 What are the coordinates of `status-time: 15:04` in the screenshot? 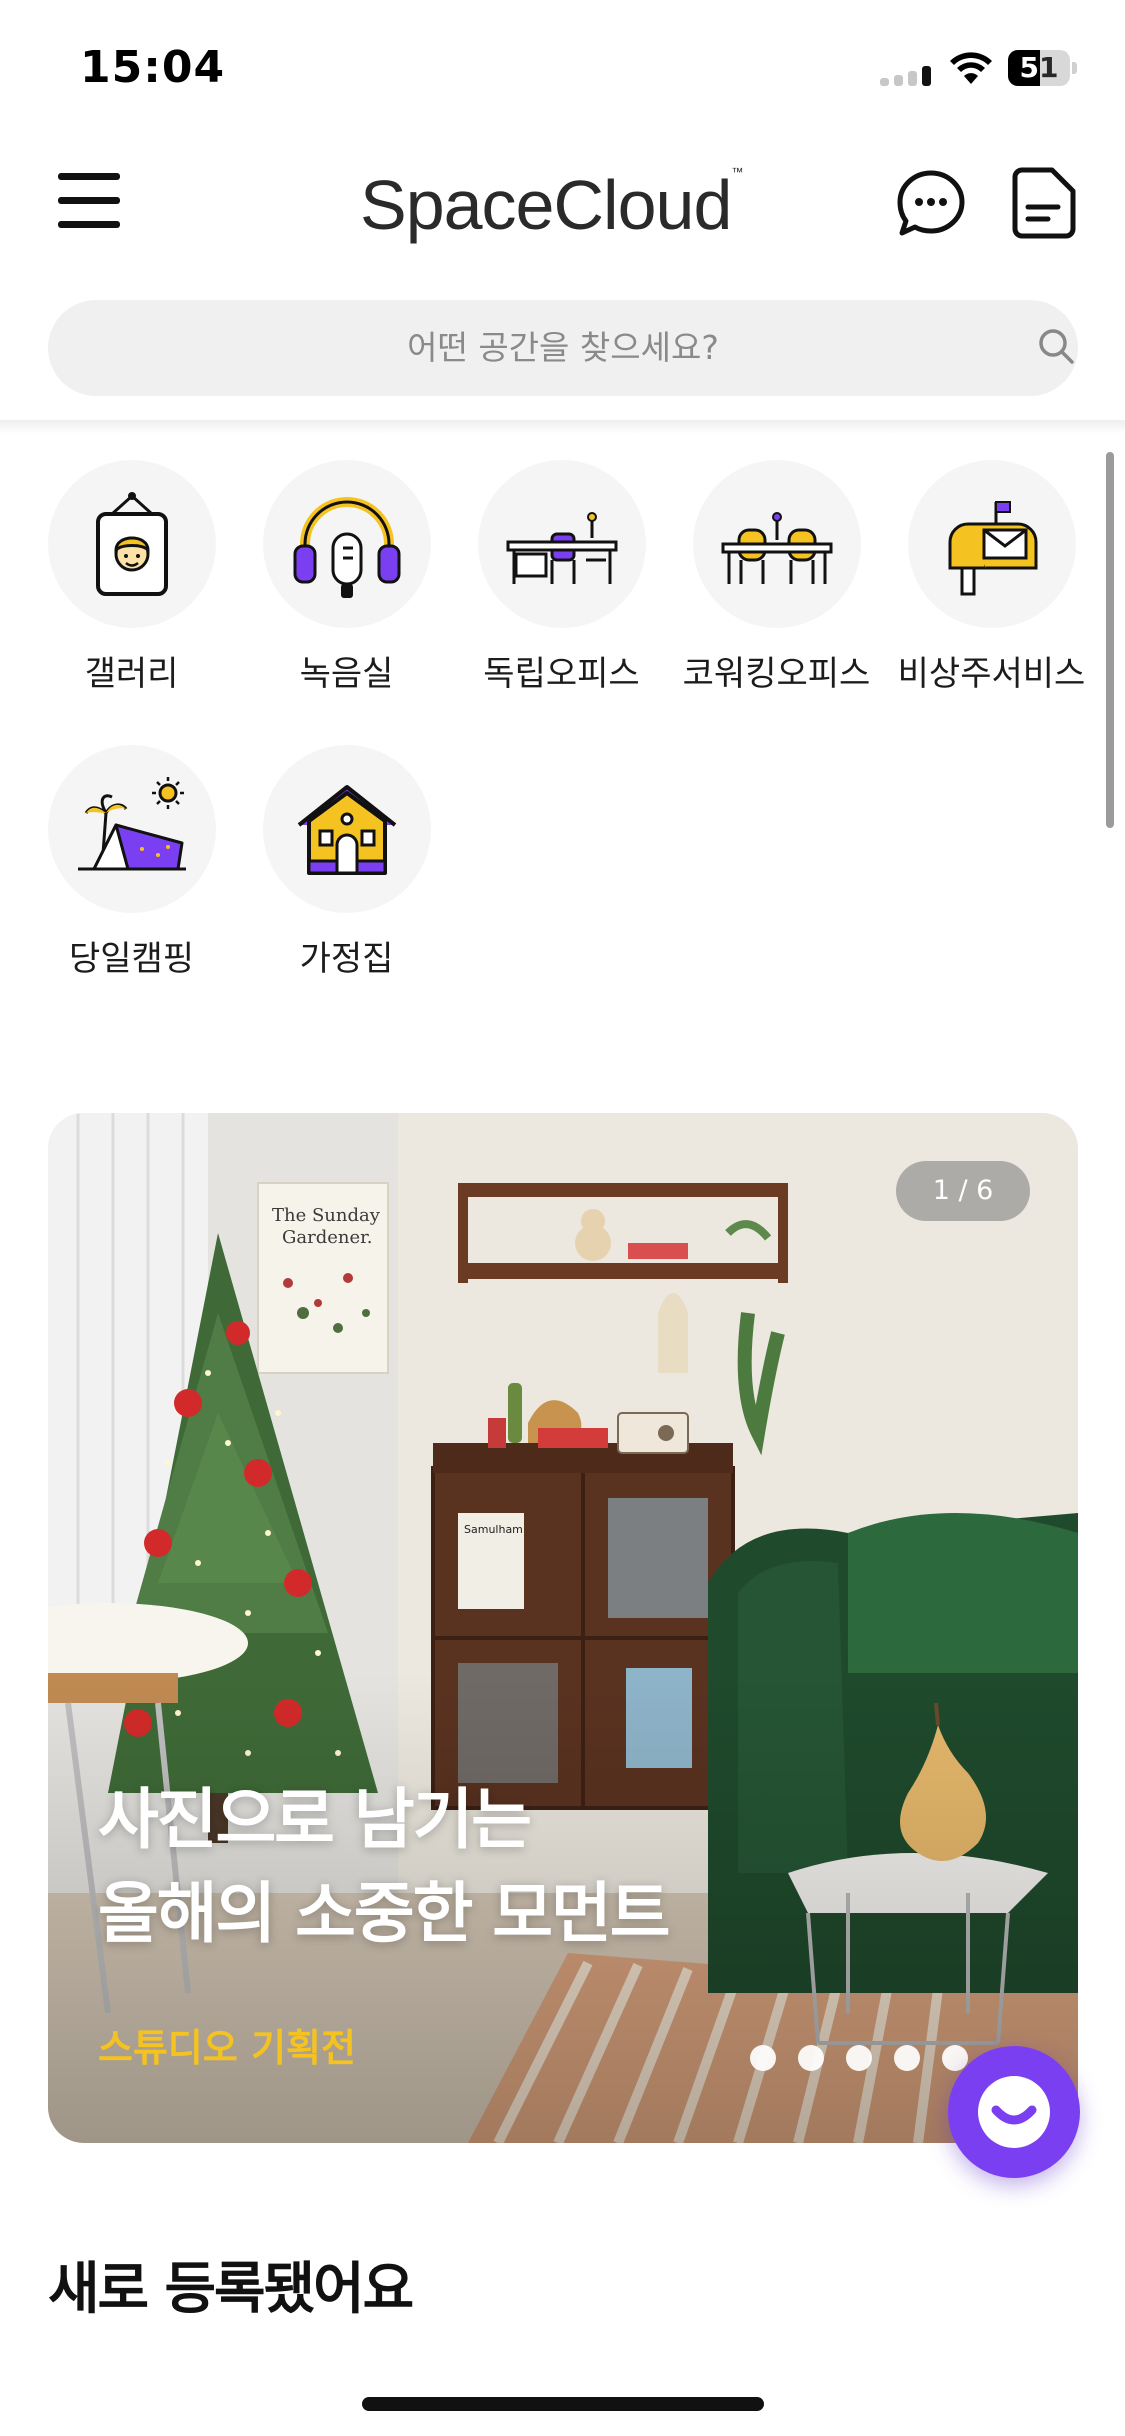 It's located at (153, 67).